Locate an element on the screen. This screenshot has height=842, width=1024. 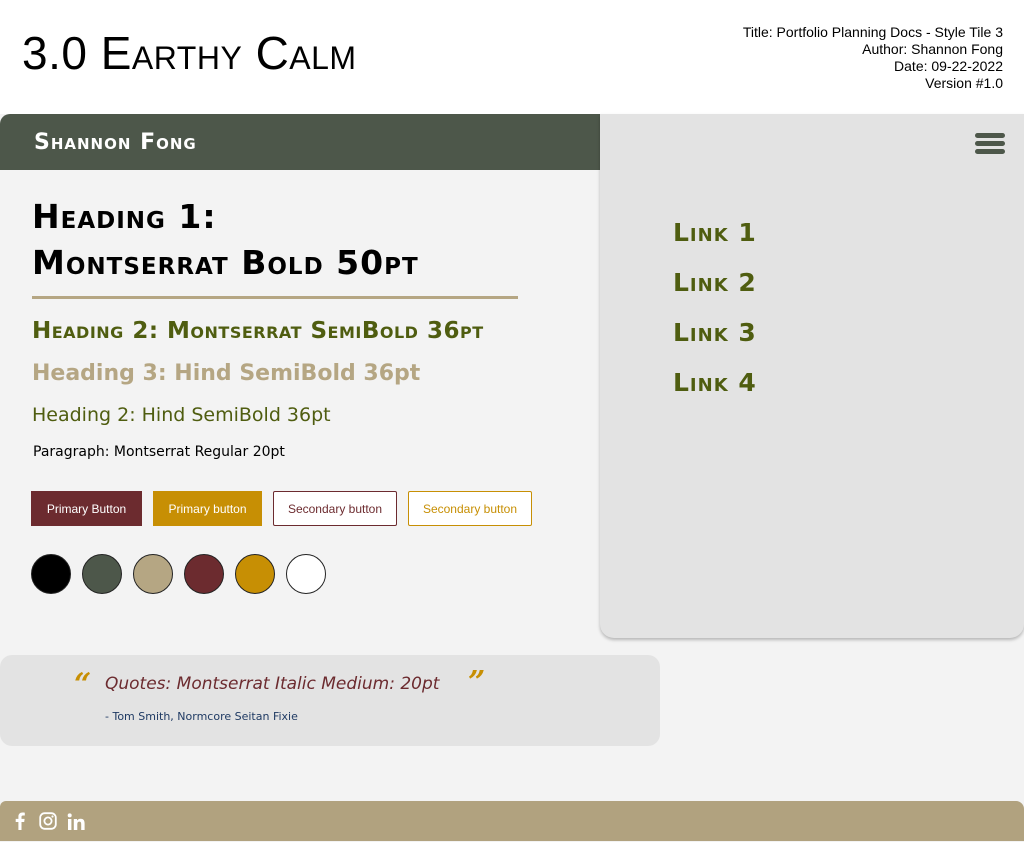
primary-button-maroon: Primary Button is located at coordinates (86, 508).